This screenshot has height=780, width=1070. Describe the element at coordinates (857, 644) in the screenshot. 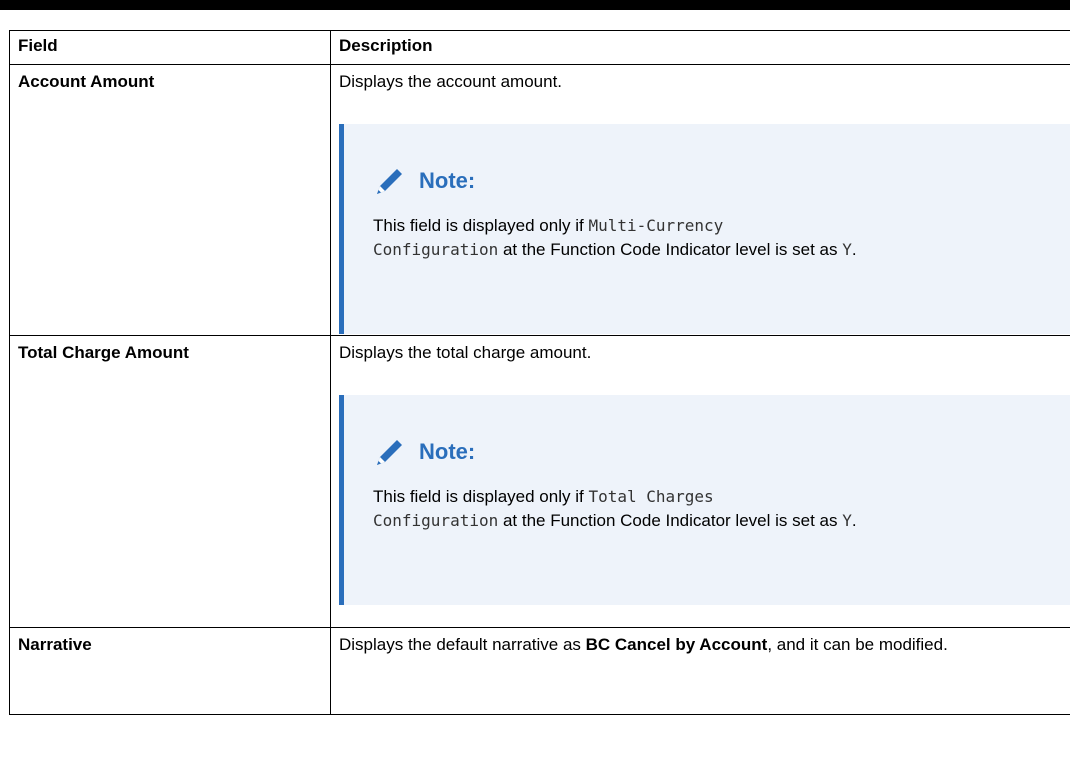

I see `description-text: , and it can be modified.` at that location.